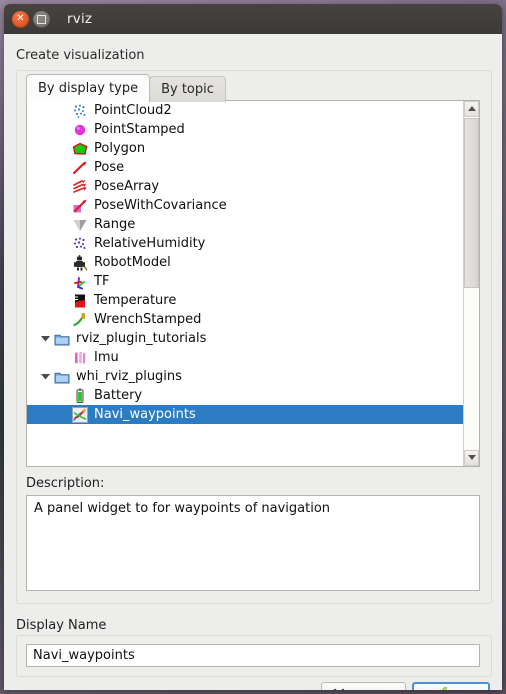  Describe the element at coordinates (245, 395) in the screenshot. I see `tree-row: Battery` at that location.